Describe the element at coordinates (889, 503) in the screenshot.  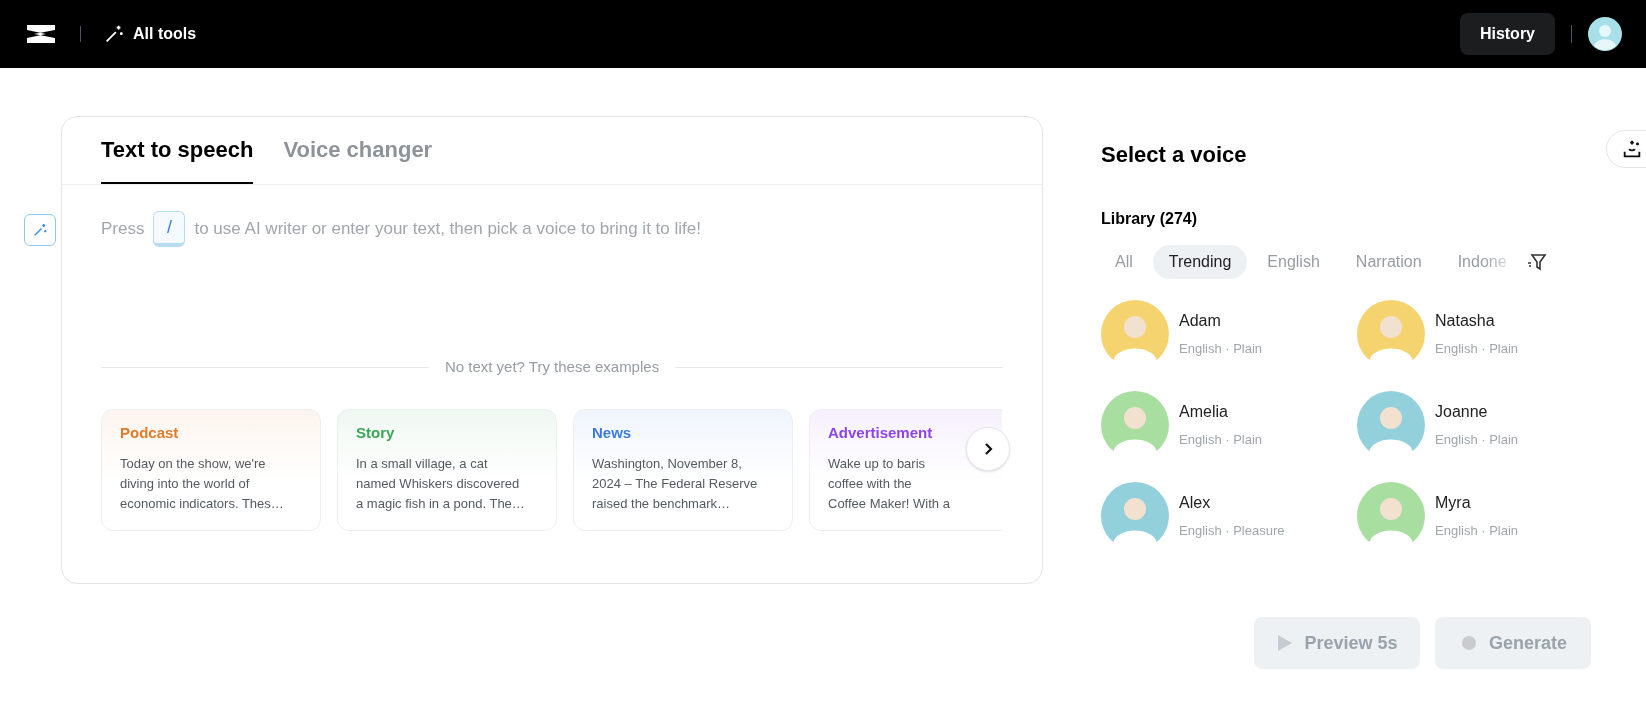
I see `example-text-line: Coffee Maker! With a` at that location.